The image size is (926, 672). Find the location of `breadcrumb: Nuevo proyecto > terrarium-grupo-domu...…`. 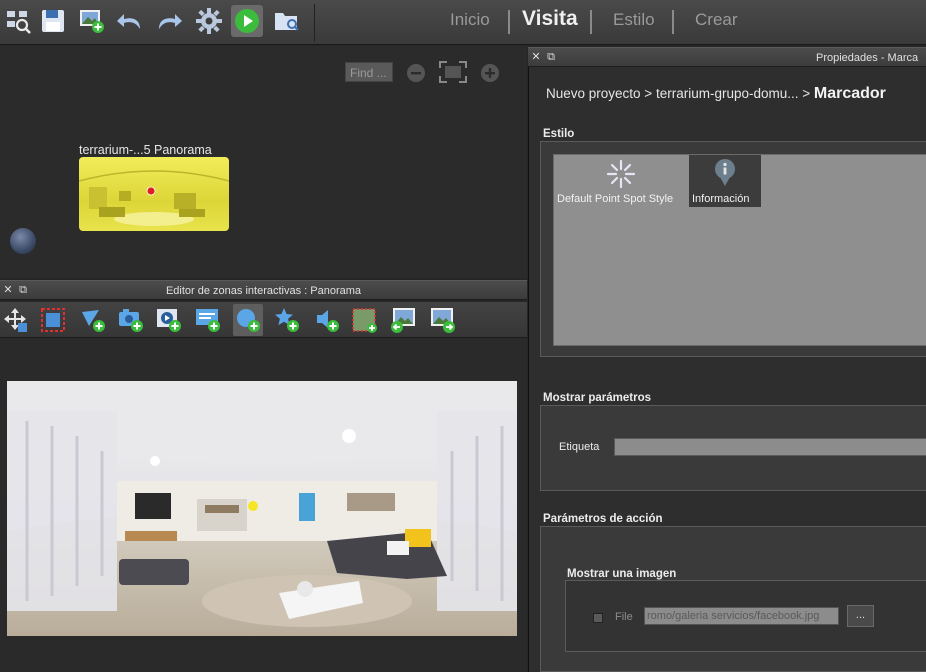

breadcrumb: Nuevo proyecto > terrarium-grupo-domu...… is located at coordinates (716, 94).